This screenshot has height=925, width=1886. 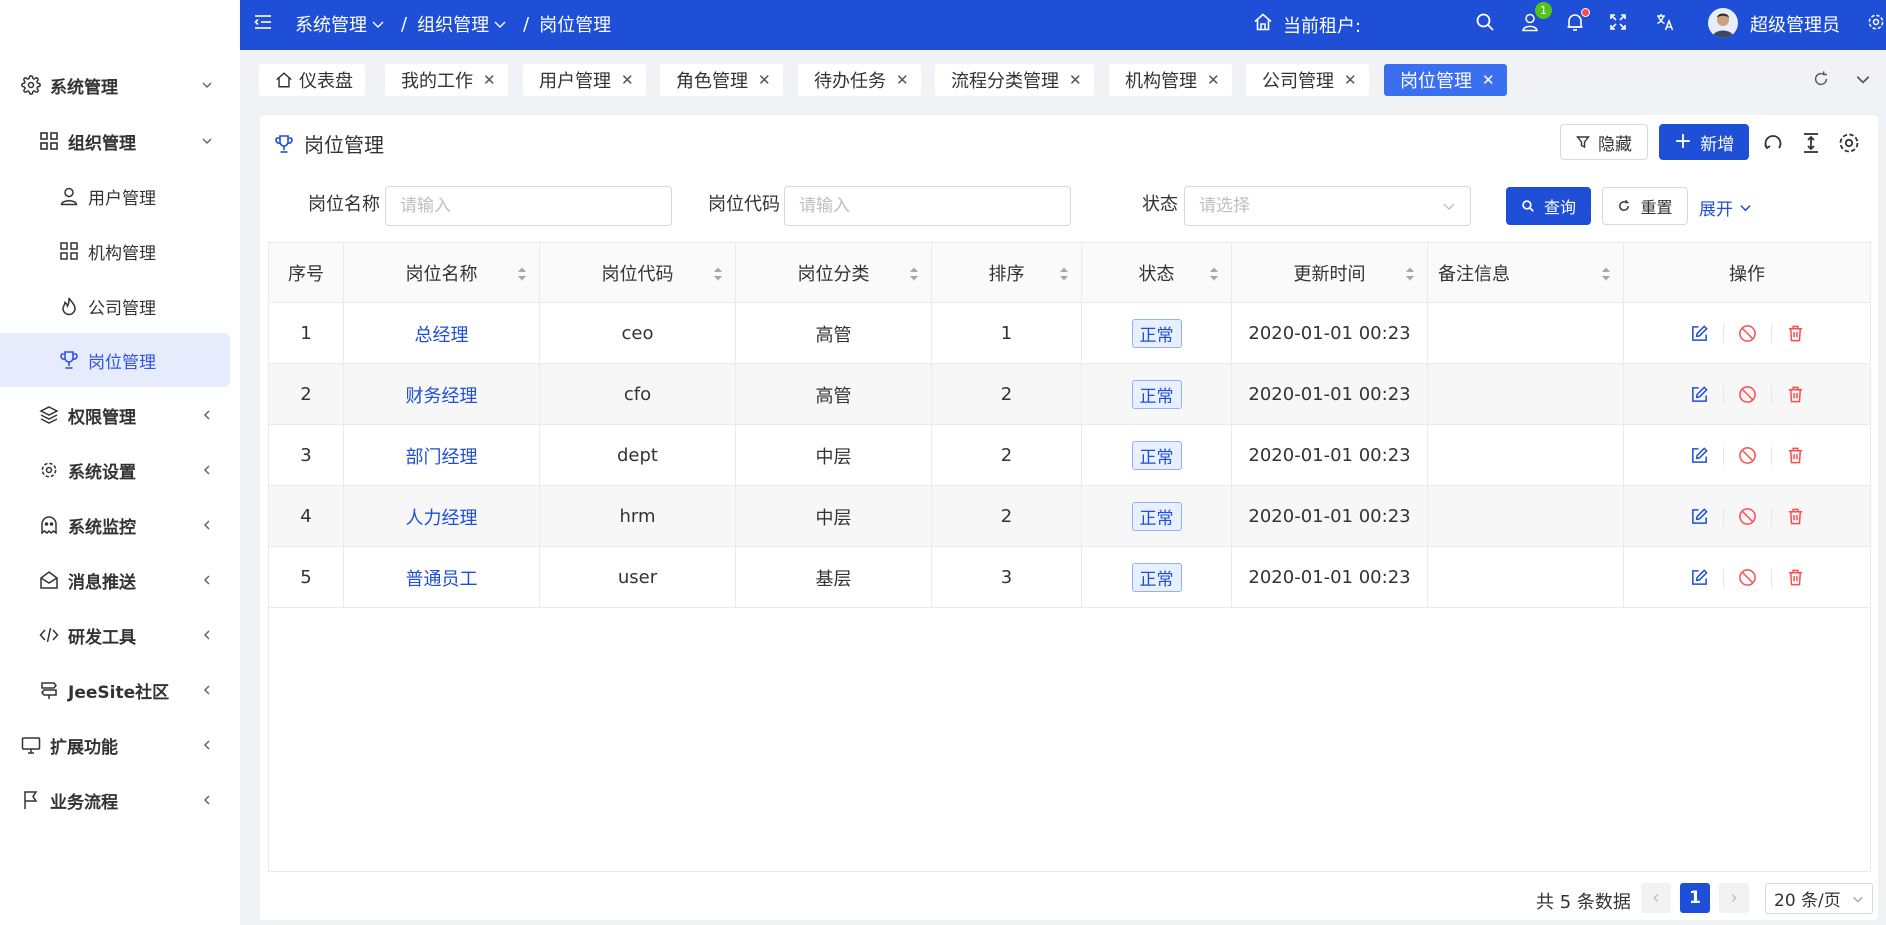 I want to click on post-name-link: 财务经理, so click(x=442, y=395).